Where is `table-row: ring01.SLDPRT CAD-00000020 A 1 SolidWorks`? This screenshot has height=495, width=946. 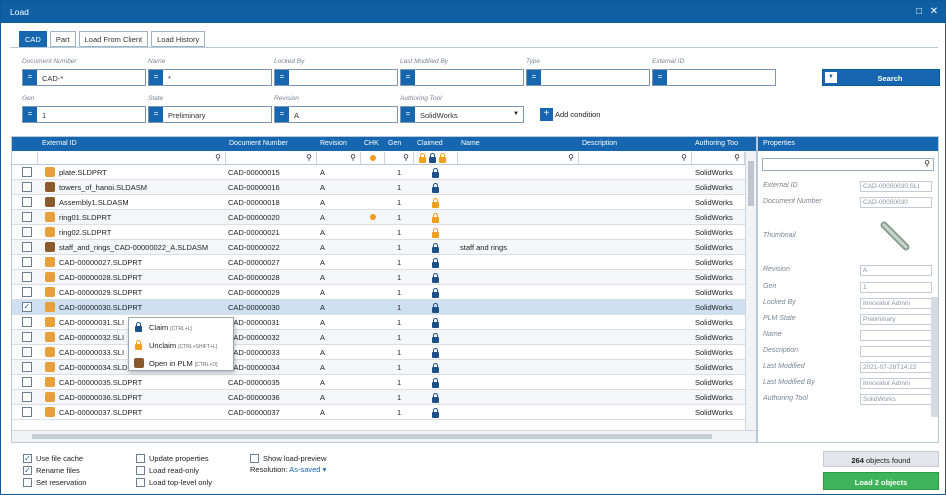 table-row: ring01.SLDPRT CAD-00000020 A 1 SolidWorks is located at coordinates (378, 217).